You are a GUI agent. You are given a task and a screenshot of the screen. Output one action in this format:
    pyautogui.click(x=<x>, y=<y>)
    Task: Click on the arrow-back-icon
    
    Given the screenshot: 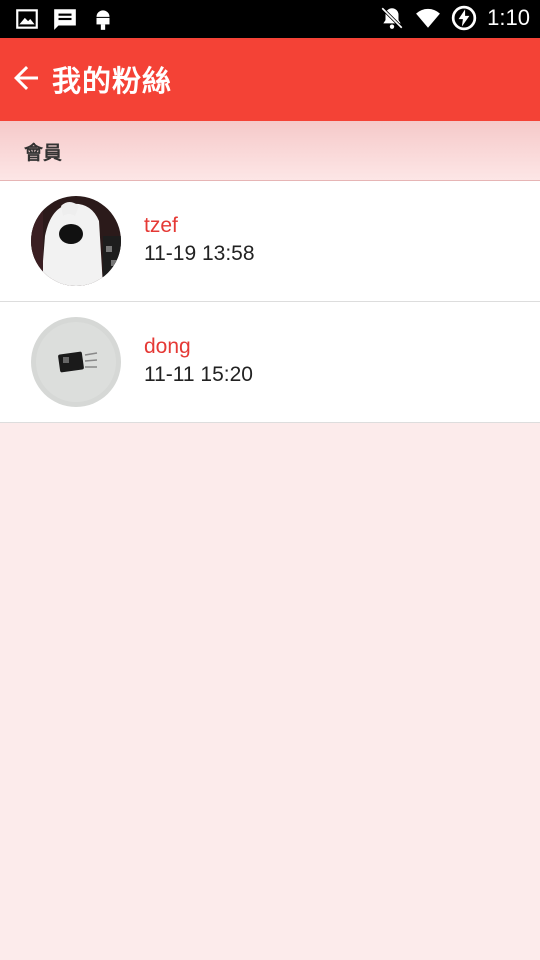 What is the action you would take?
    pyautogui.click(x=26, y=78)
    